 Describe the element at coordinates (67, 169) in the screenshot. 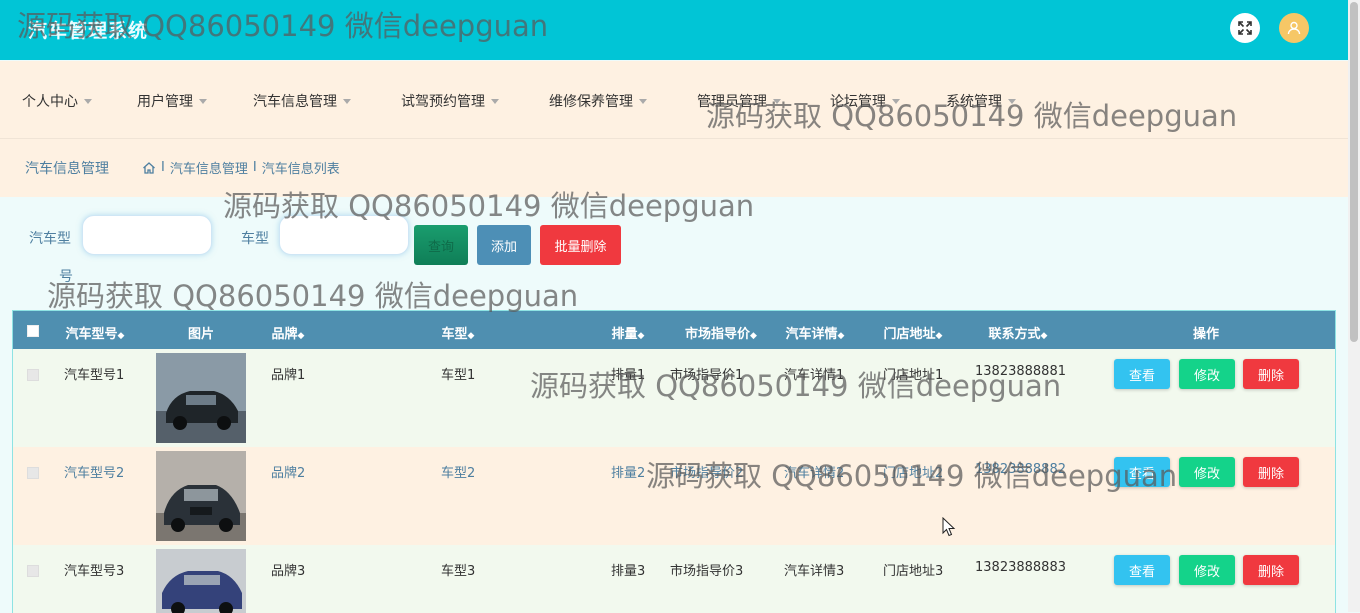

I see `page-title: 汽车信息管理` at that location.